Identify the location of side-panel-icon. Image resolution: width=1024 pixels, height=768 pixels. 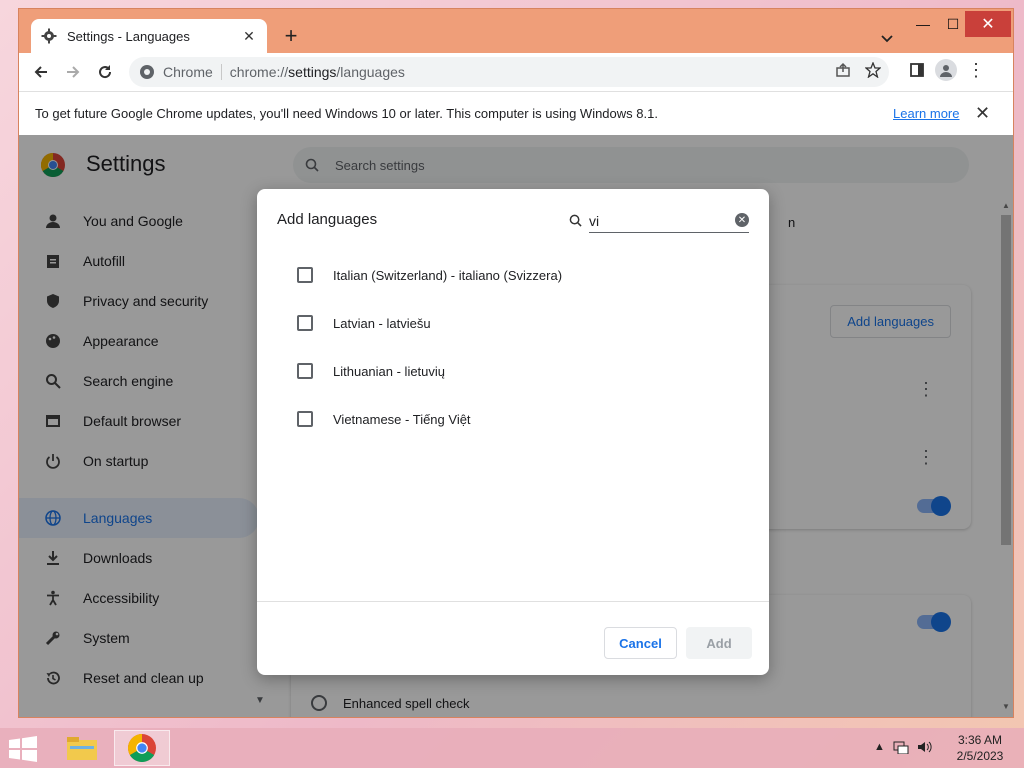
(917, 70).